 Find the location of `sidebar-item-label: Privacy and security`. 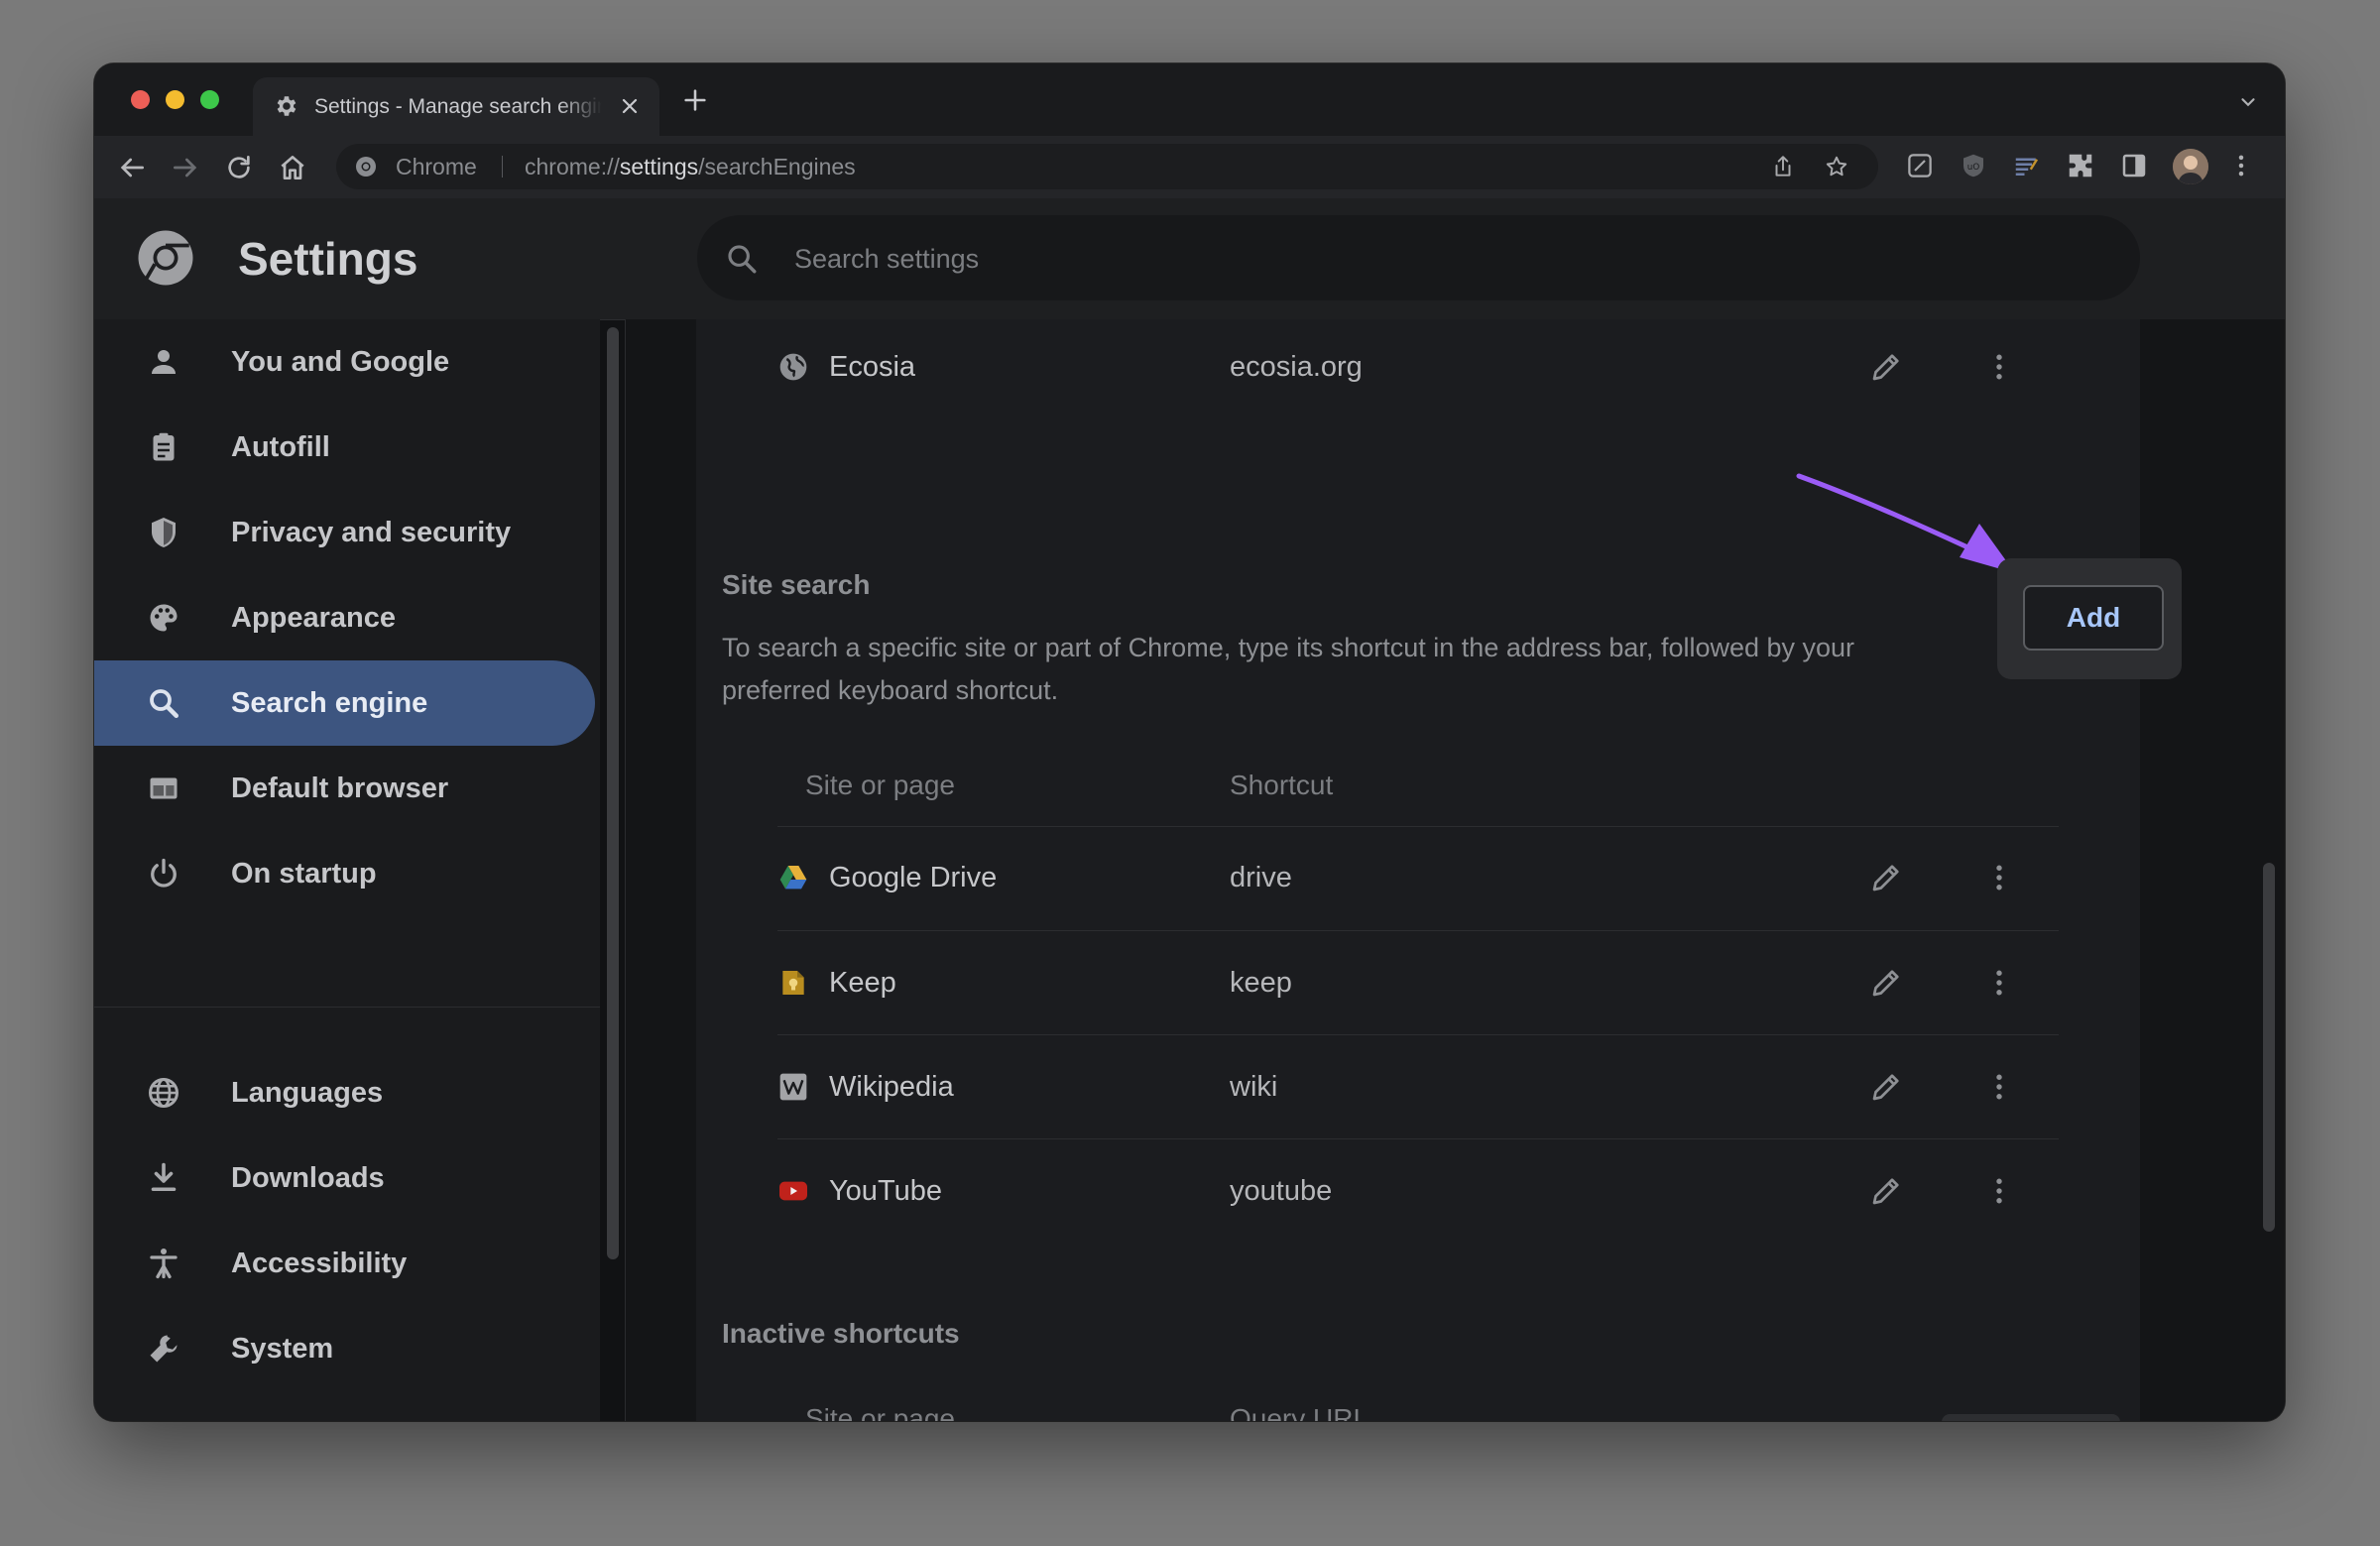

sidebar-item-label: Privacy and security is located at coordinates (371, 532).